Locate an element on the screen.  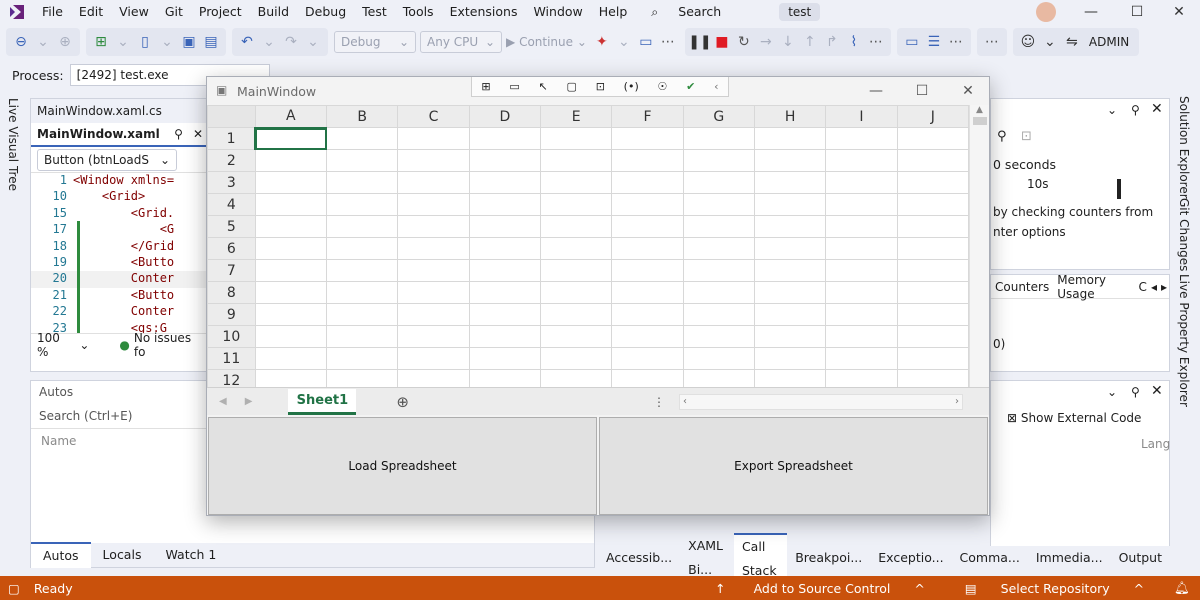
scroll-left-icon: ◂ is located at coordinates (1154, 287).